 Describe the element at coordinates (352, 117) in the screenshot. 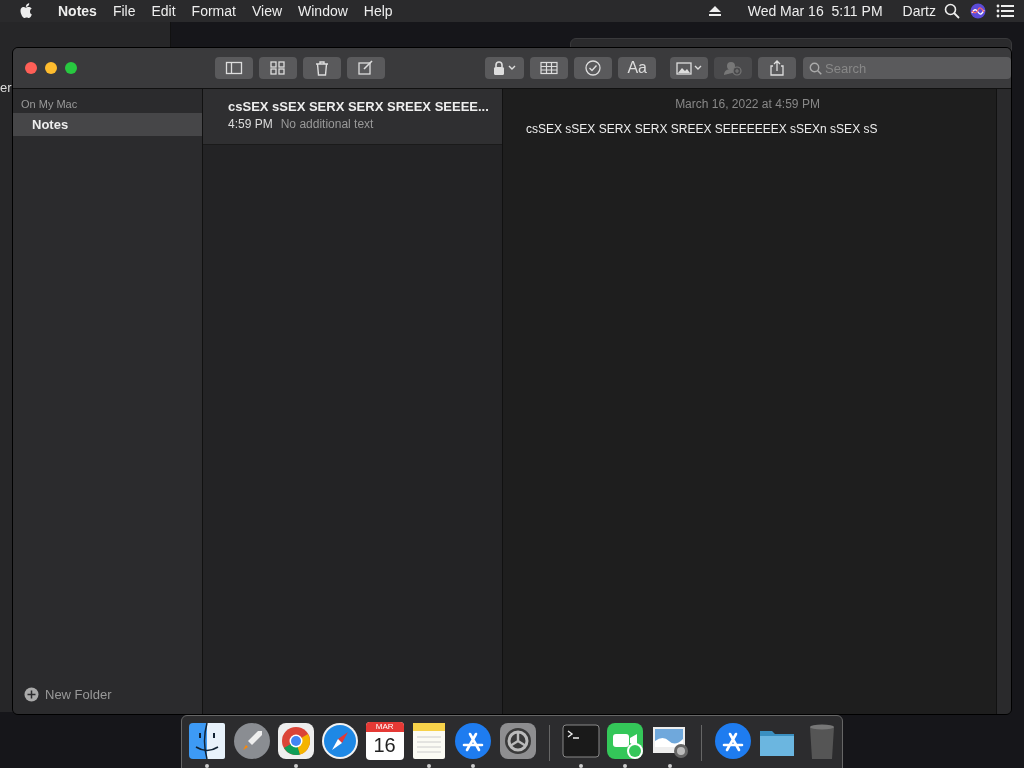

I see `note-item: csSEX sSEX SERX SERX SREEX SEEEE... 4:59 PM No additional text` at that location.